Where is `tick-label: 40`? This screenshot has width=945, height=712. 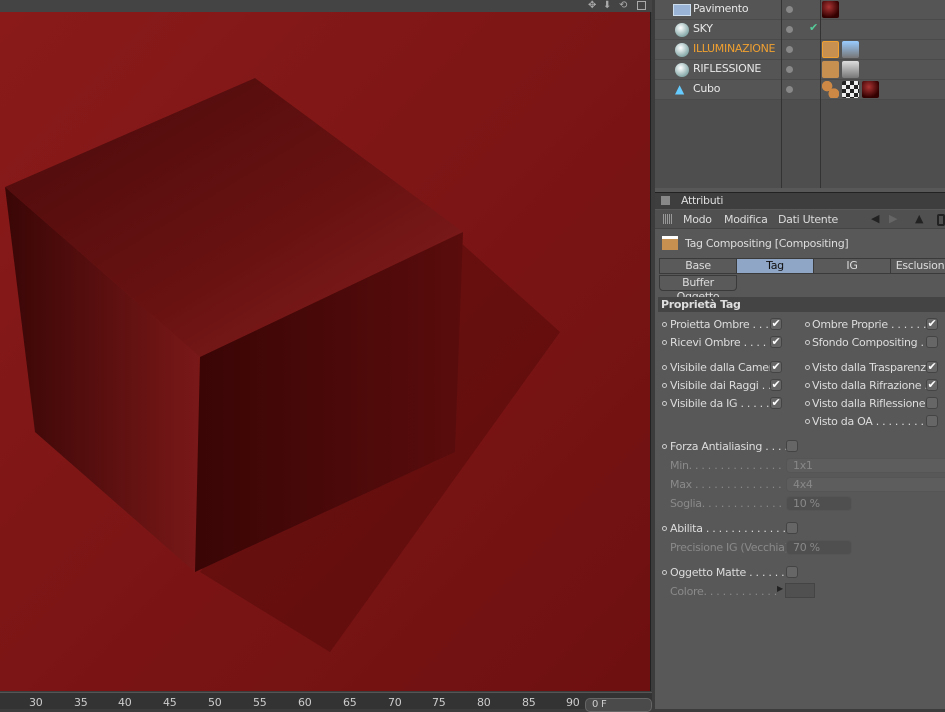 tick-label: 40 is located at coordinates (125, 702).